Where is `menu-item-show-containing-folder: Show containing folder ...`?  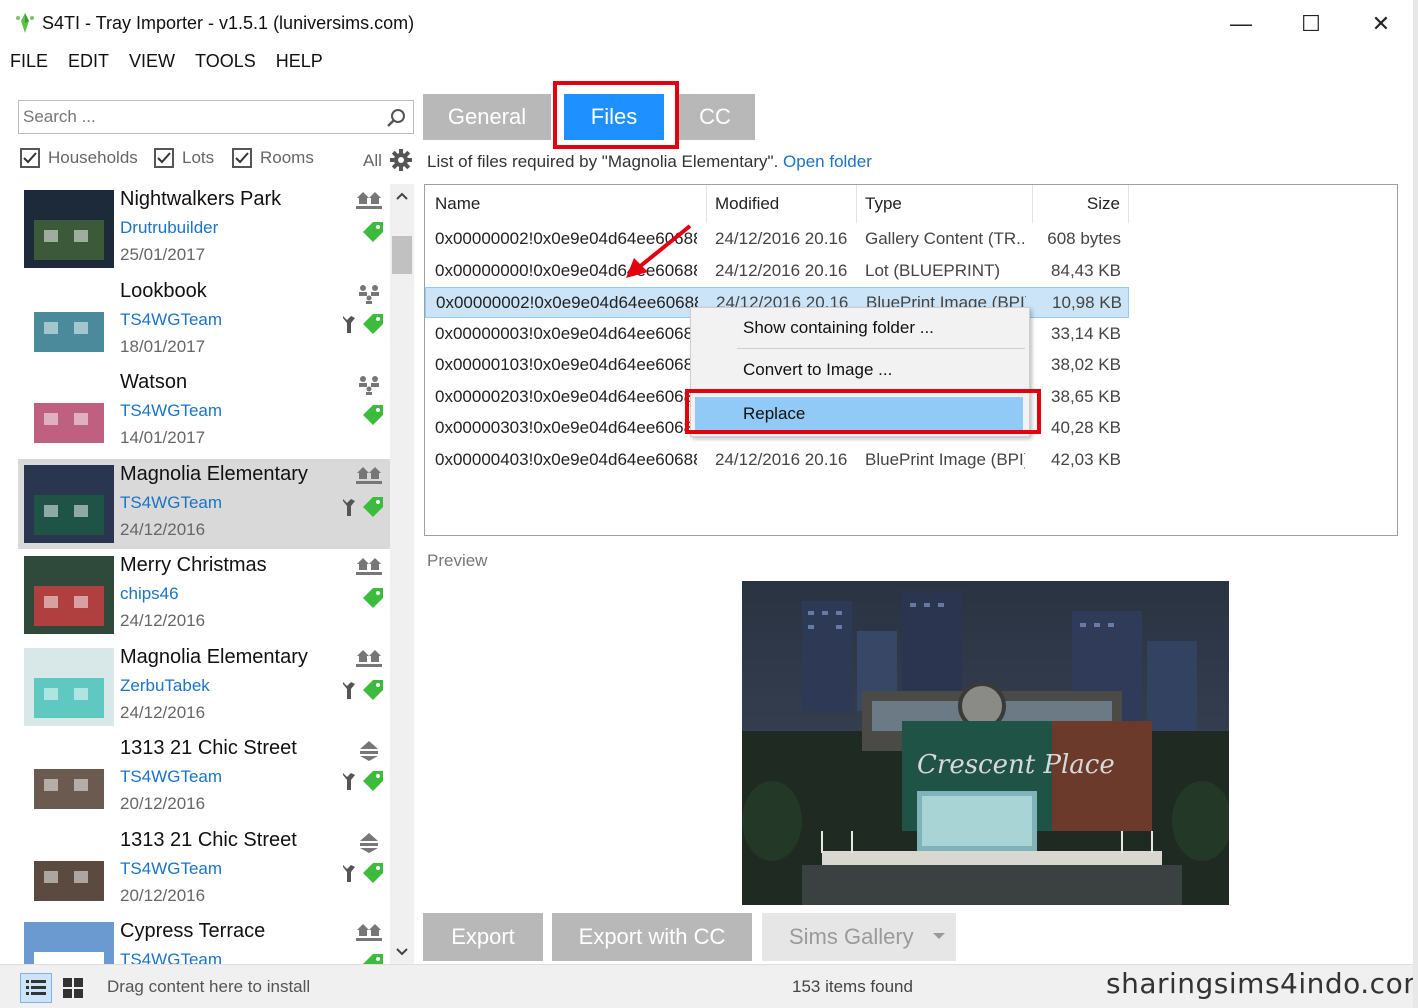 menu-item-show-containing-folder: Show containing folder ... is located at coordinates (861, 328).